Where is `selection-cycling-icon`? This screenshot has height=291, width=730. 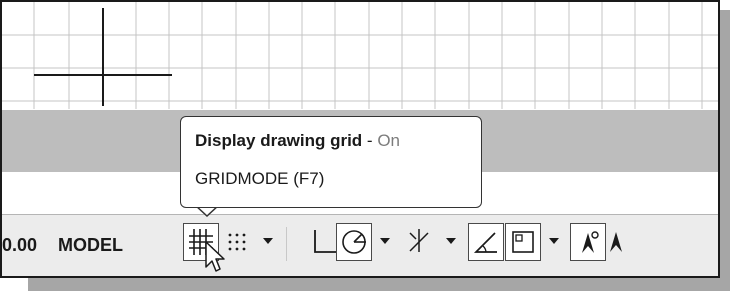 selection-cycling-icon is located at coordinates (523, 242).